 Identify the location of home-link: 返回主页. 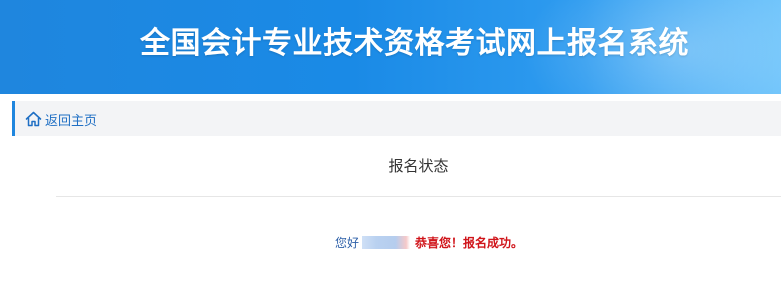
(61, 119).